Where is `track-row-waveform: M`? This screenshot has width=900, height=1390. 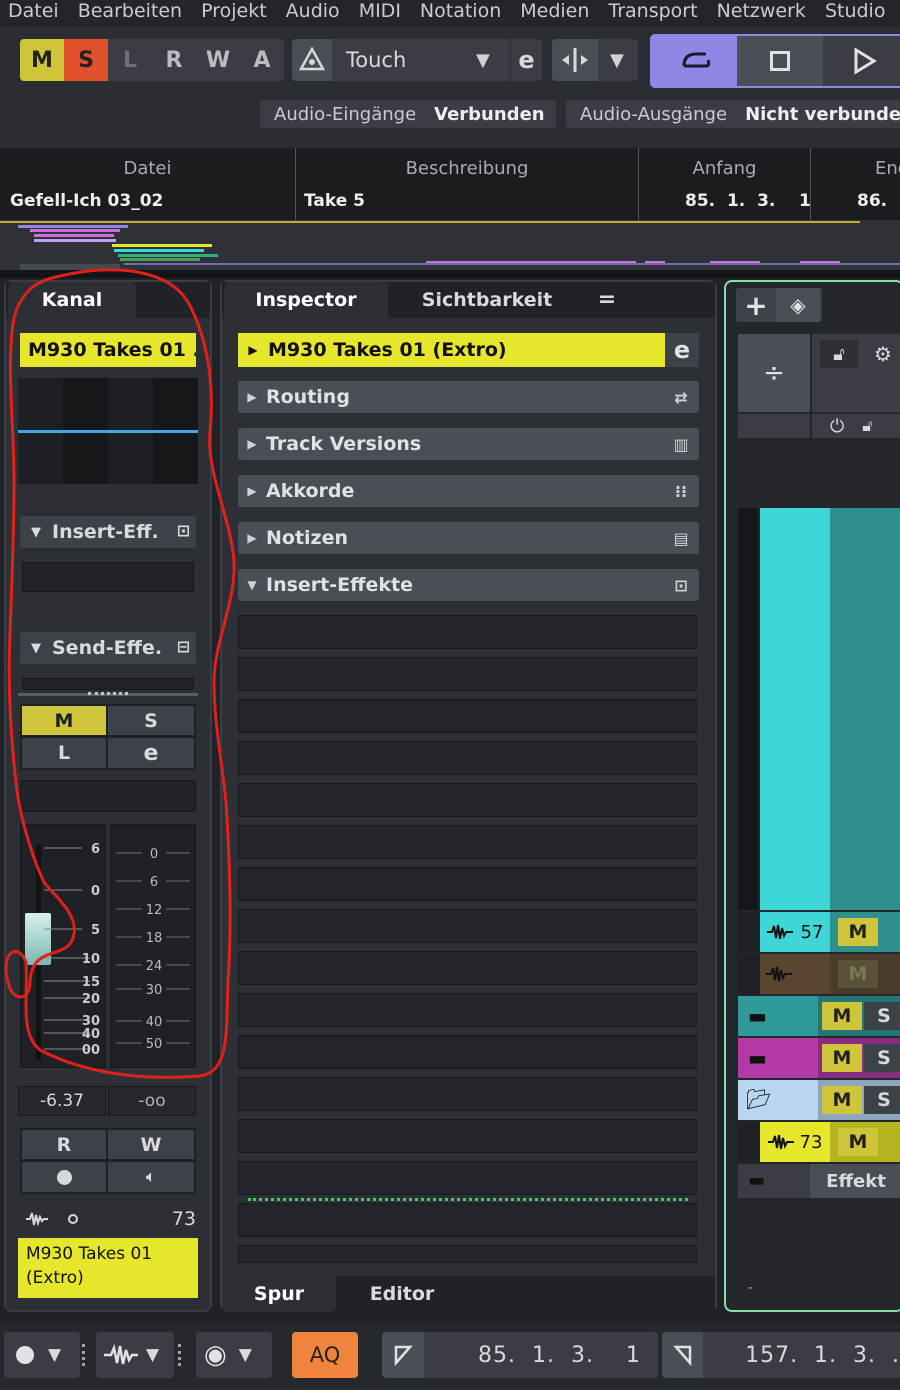
track-row-waveform: M is located at coordinates (819, 974).